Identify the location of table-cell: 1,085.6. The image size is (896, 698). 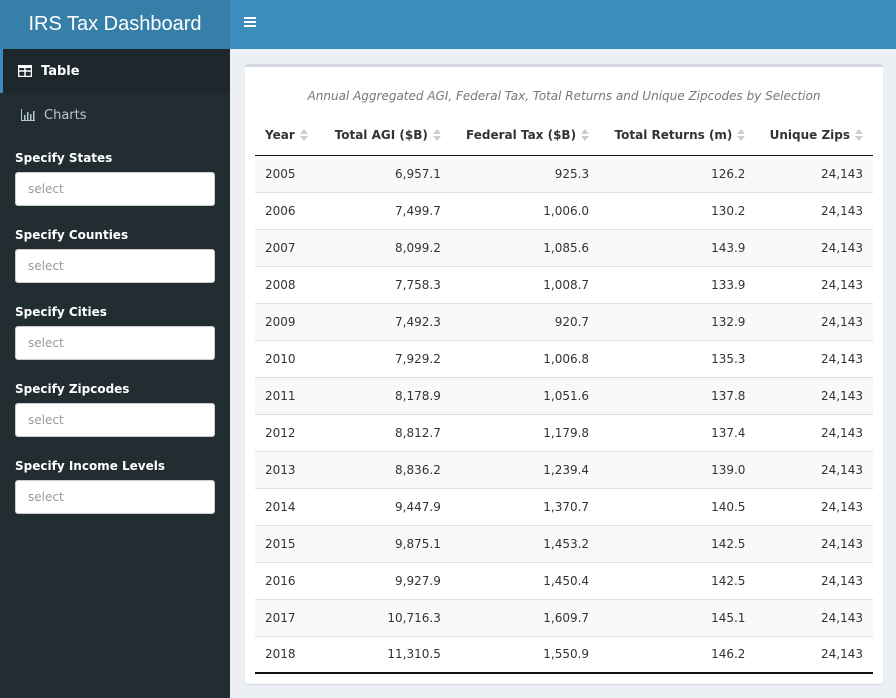
(525, 247).